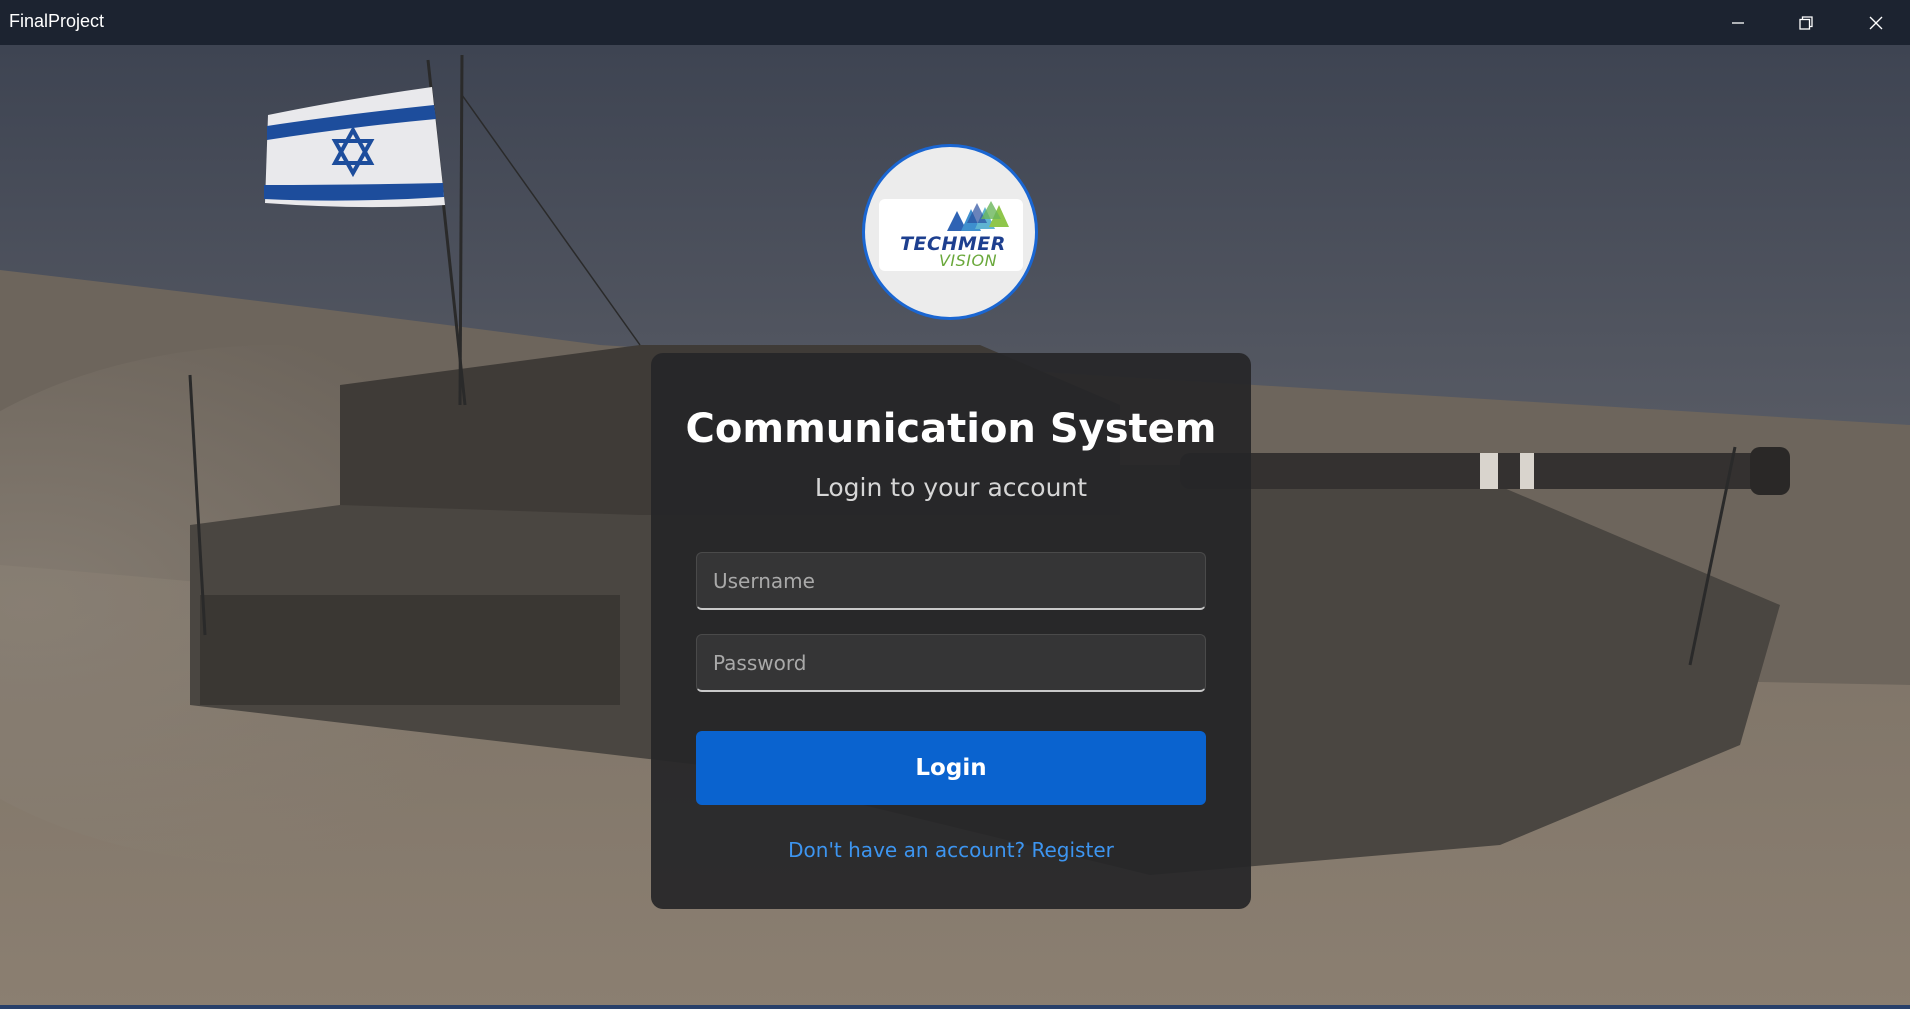  I want to click on restore-icon, so click(1806, 23).